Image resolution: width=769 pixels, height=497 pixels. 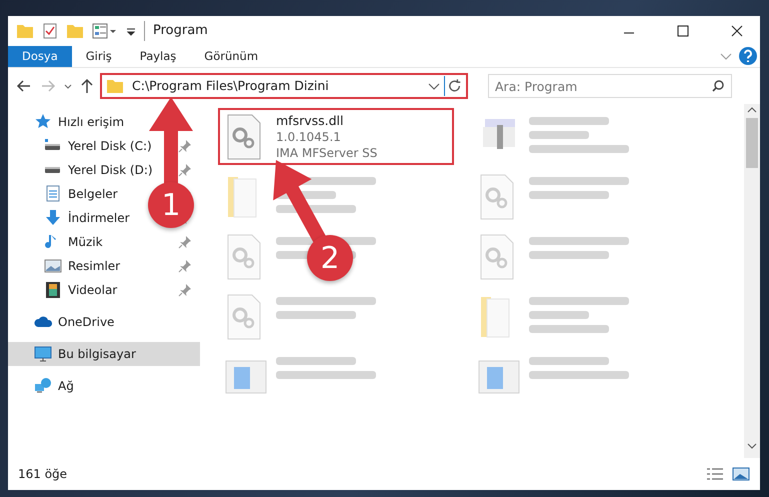 I want to click on sidebar-item: Yerel Disk (D:), so click(x=83, y=170).